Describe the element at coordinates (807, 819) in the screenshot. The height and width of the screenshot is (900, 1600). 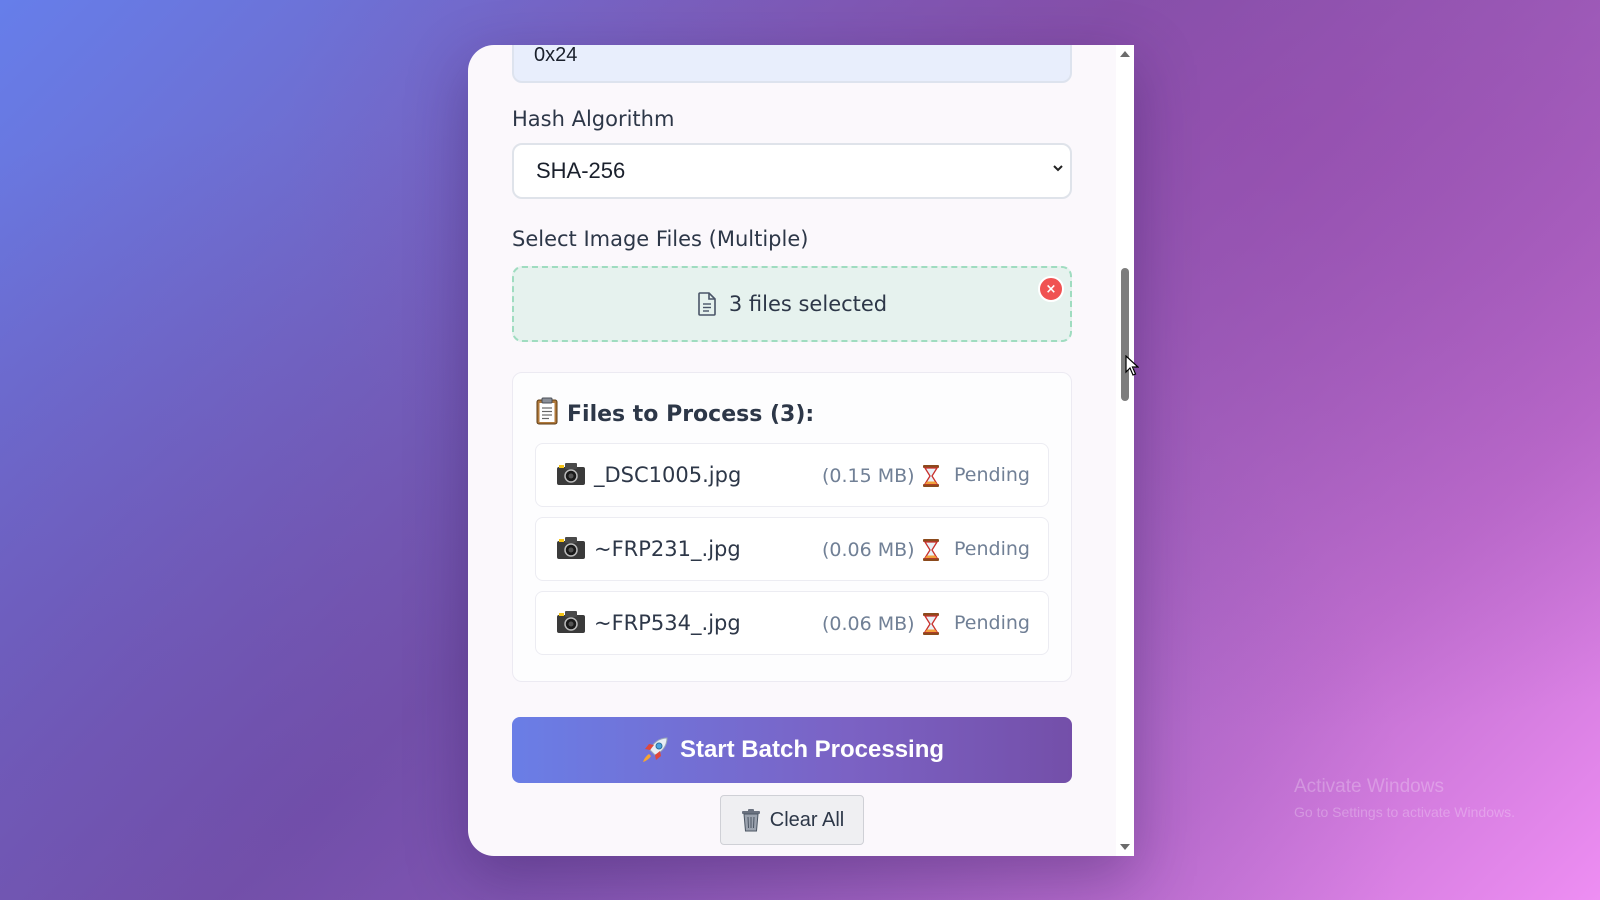
I see `clear-all-label: Clear All` at that location.